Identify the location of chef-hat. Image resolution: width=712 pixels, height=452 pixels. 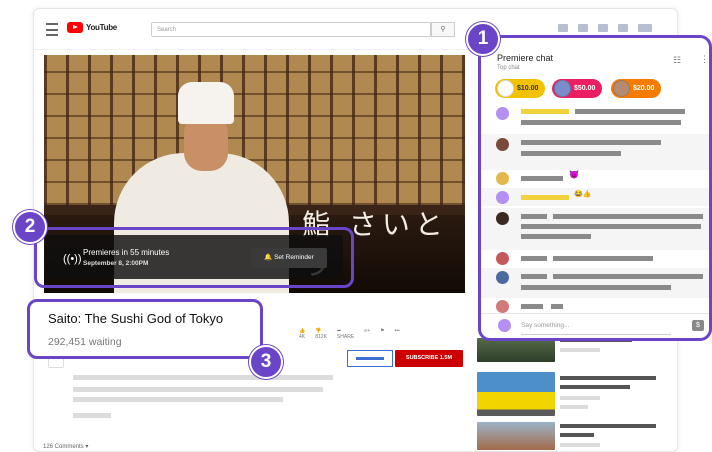
(206, 103).